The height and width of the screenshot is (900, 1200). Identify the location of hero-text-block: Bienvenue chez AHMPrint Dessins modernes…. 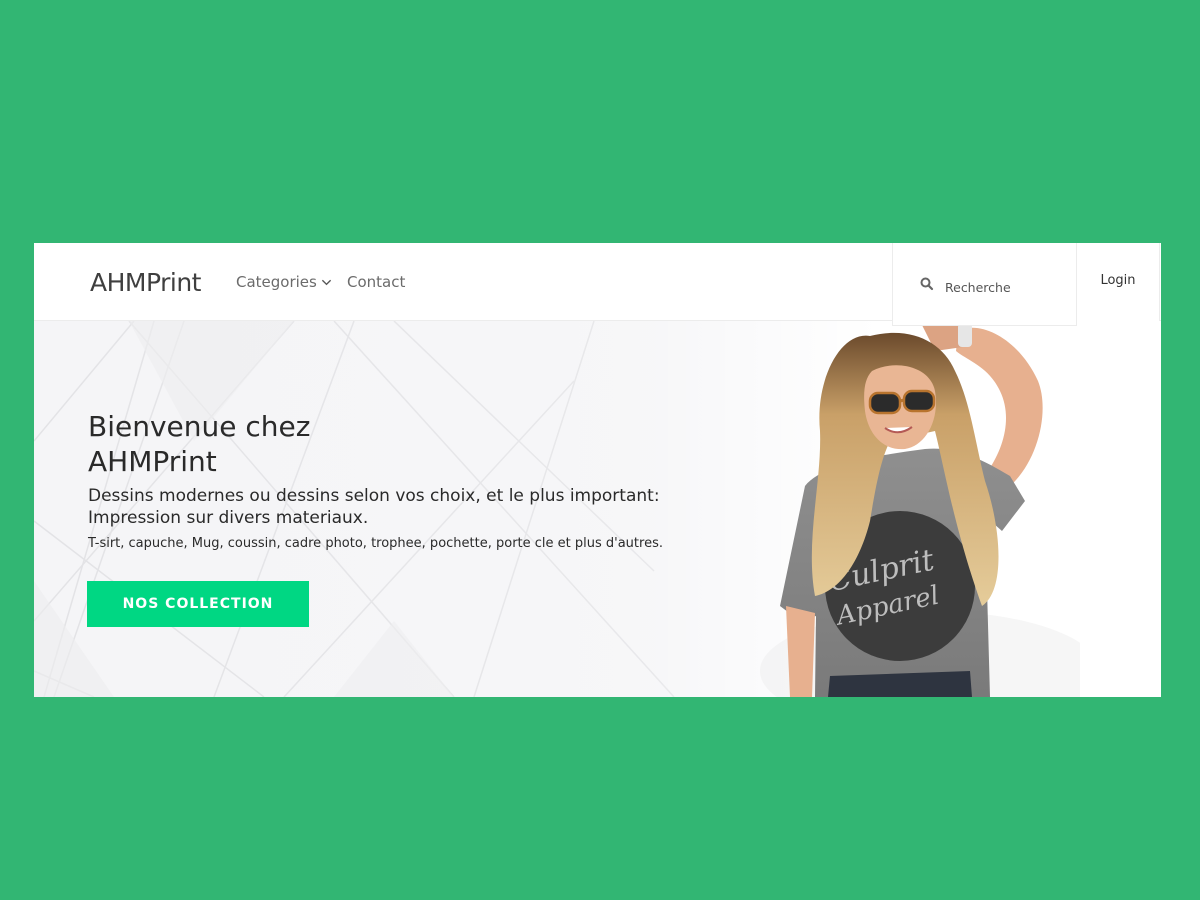
(408, 480).